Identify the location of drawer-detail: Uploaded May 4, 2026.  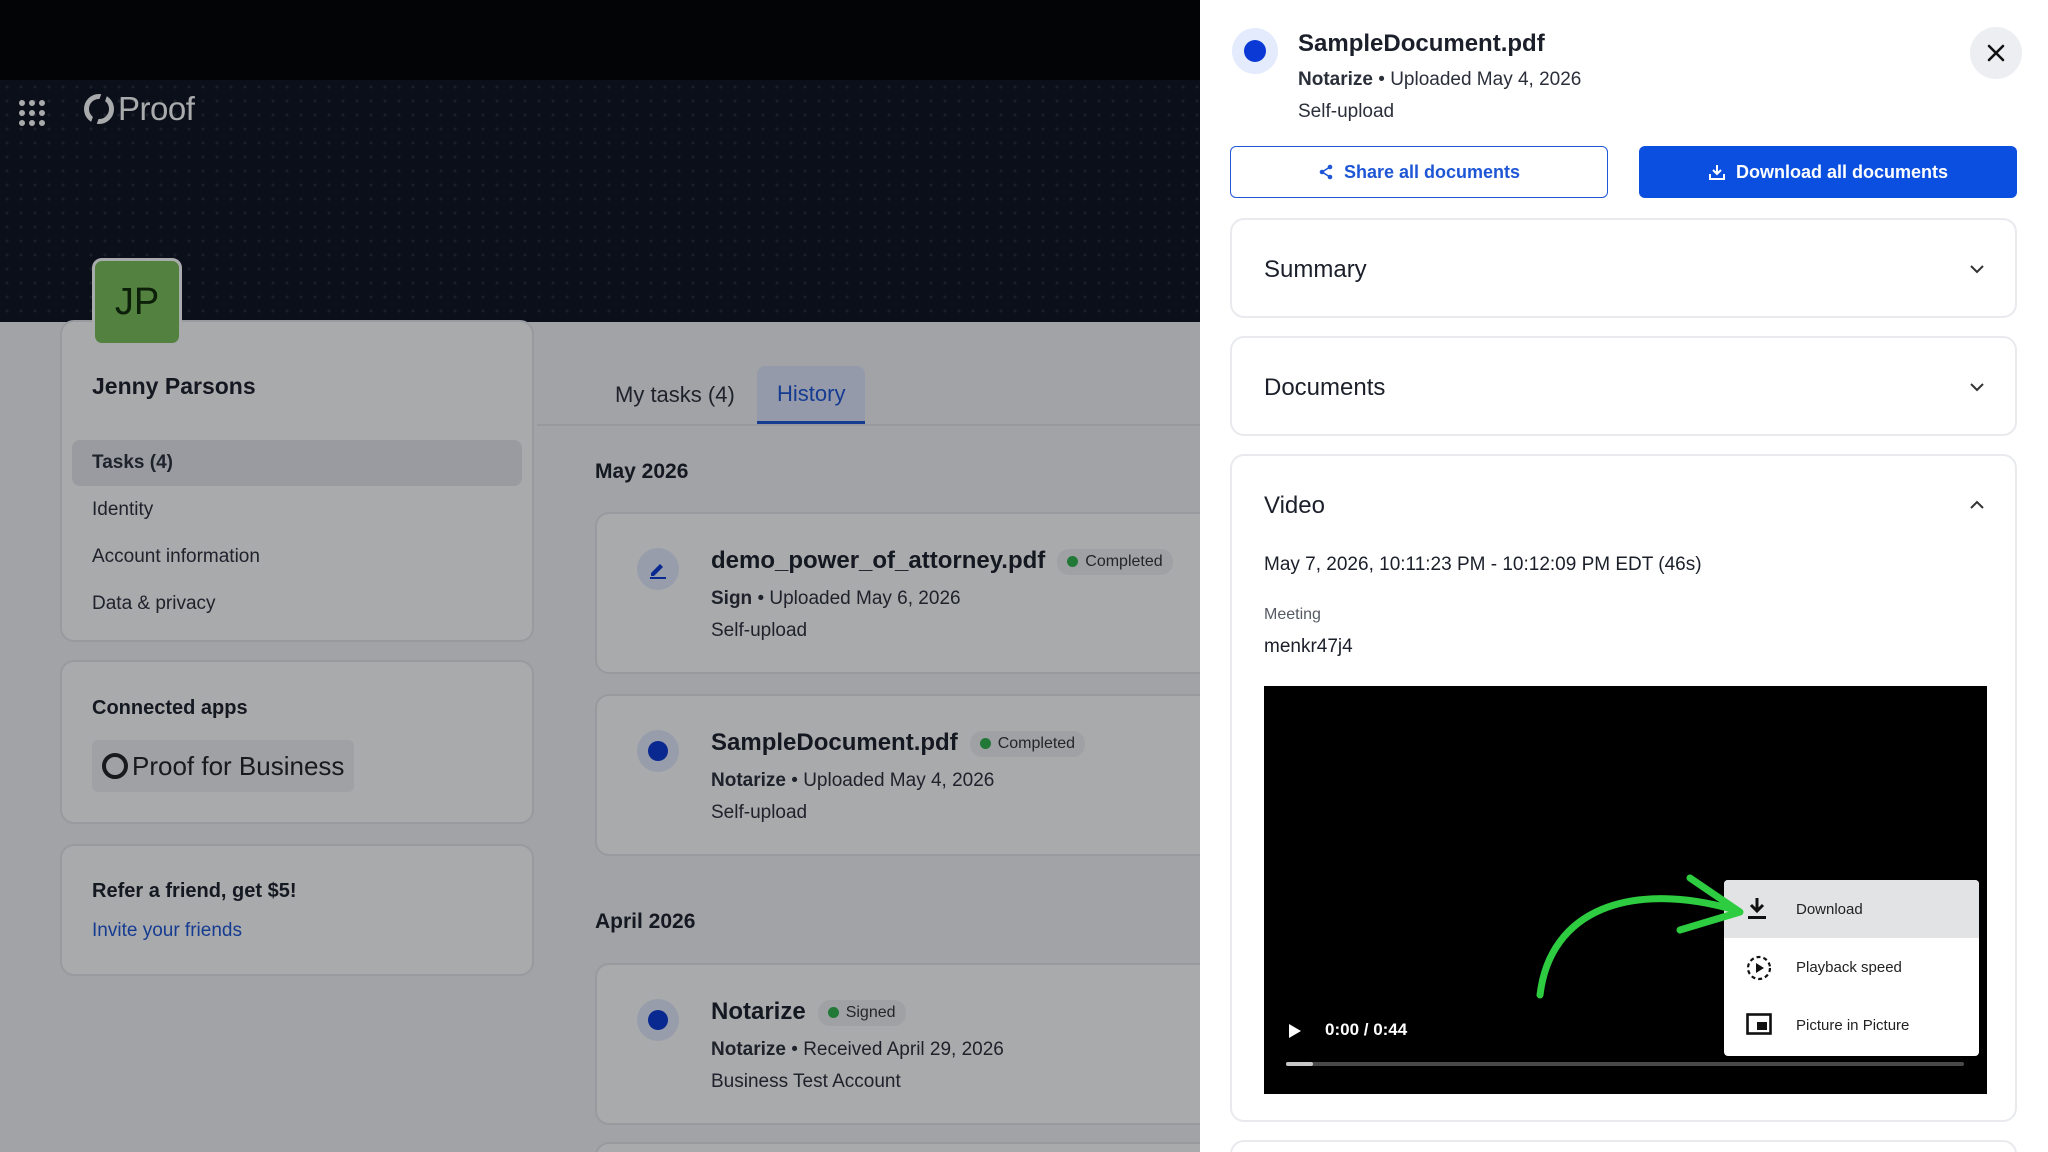
(1486, 79).